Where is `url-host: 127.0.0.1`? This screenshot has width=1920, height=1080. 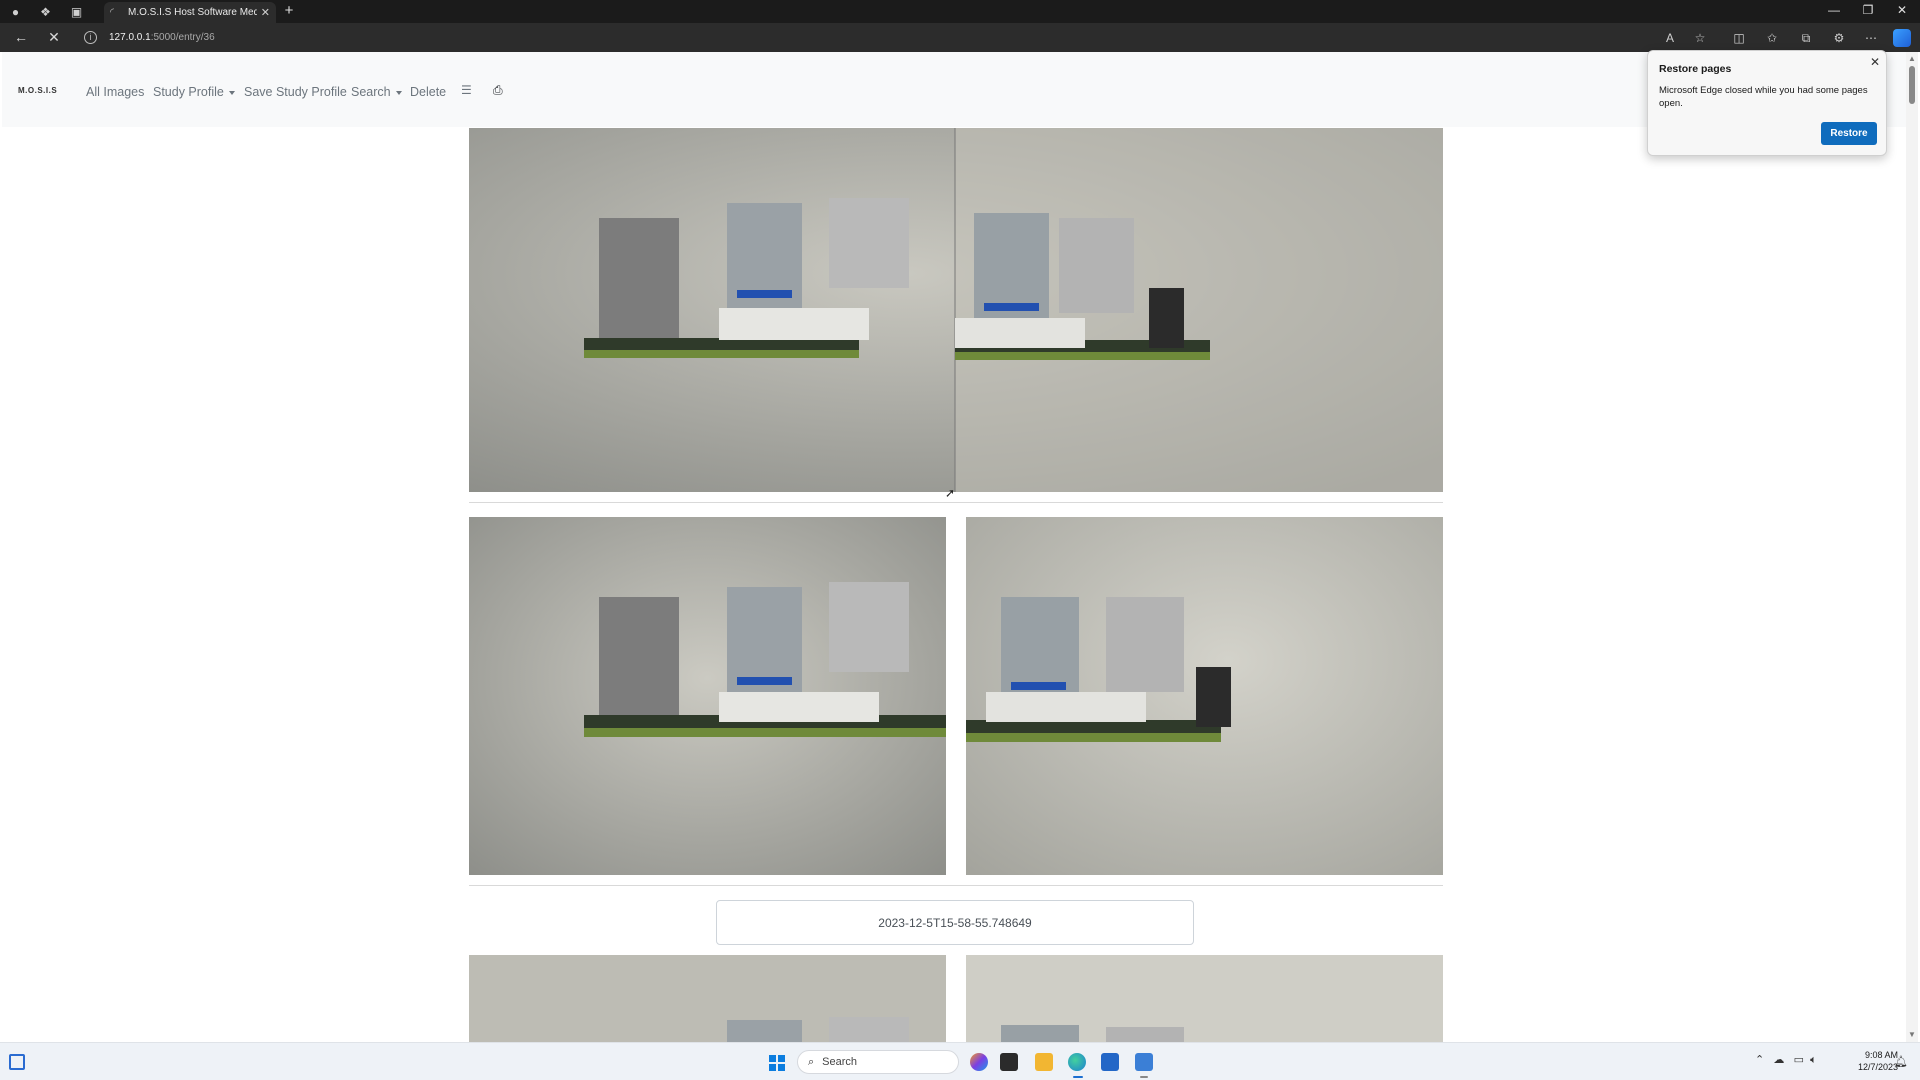 url-host: 127.0.0.1 is located at coordinates (130, 37).